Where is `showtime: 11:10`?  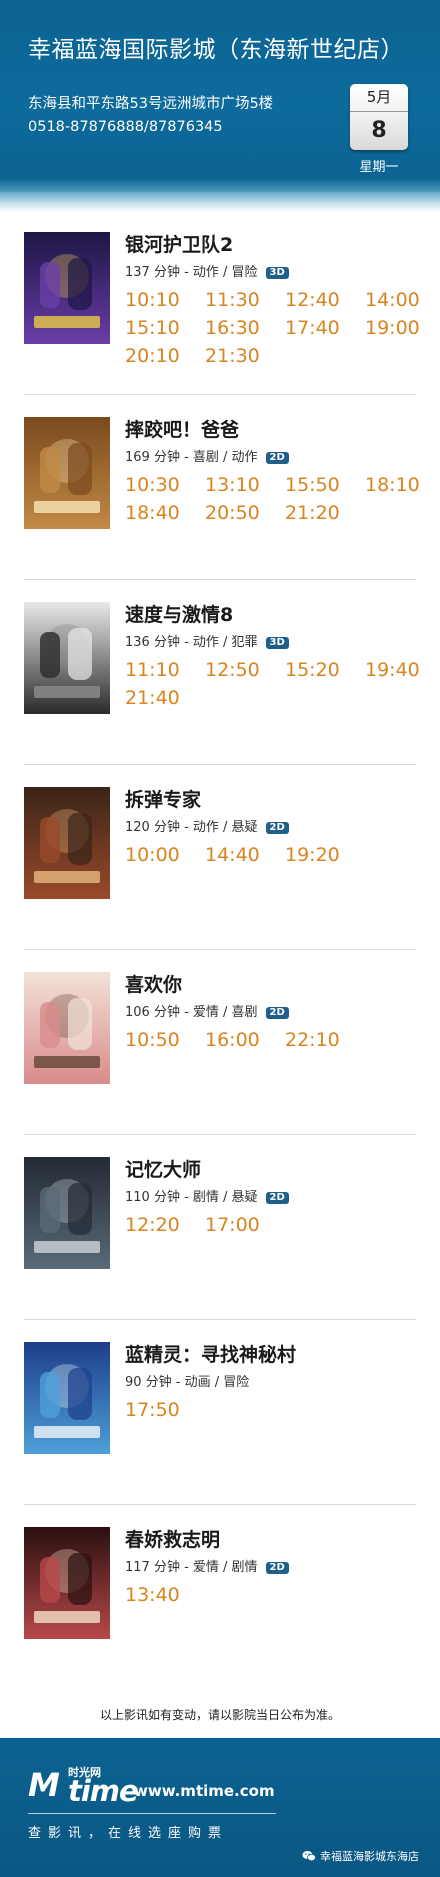
showtime: 11:10 is located at coordinates (165, 670).